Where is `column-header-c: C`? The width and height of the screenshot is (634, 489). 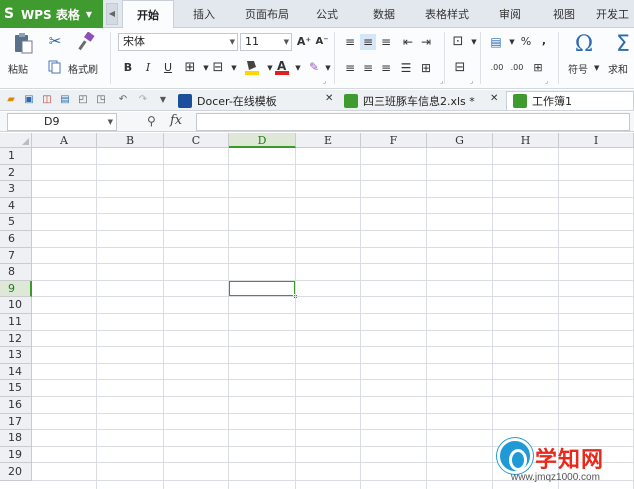
column-header-c: C is located at coordinates (196, 140).